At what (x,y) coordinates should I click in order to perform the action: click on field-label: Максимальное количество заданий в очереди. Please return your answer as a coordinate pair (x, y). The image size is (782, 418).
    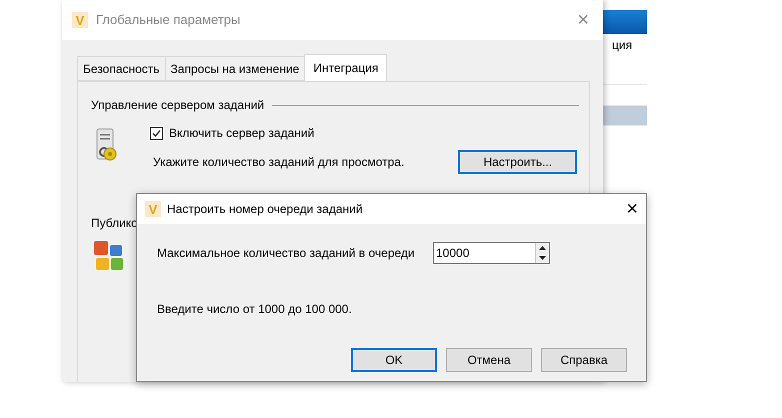
    Looking at the image, I should click on (286, 253).